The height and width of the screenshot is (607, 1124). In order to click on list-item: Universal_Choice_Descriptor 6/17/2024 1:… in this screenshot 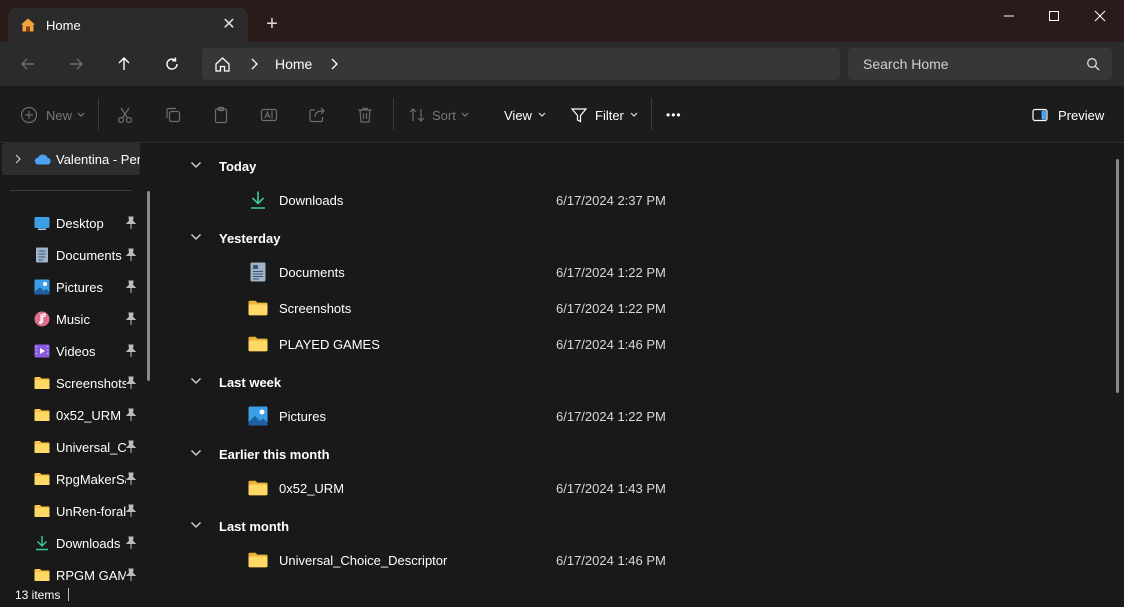, I will do `click(510, 560)`.